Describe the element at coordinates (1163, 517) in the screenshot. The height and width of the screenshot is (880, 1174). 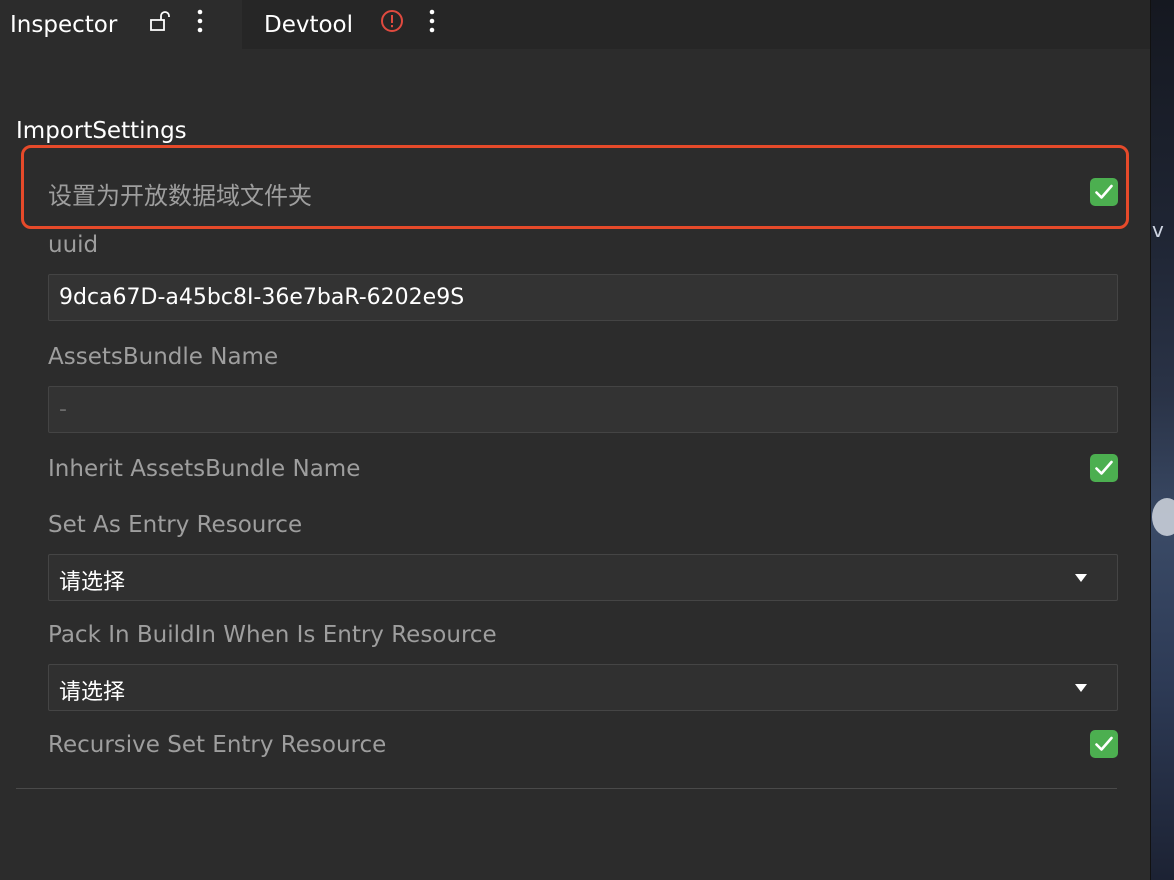
I see `adjacent-panel-shape` at that location.